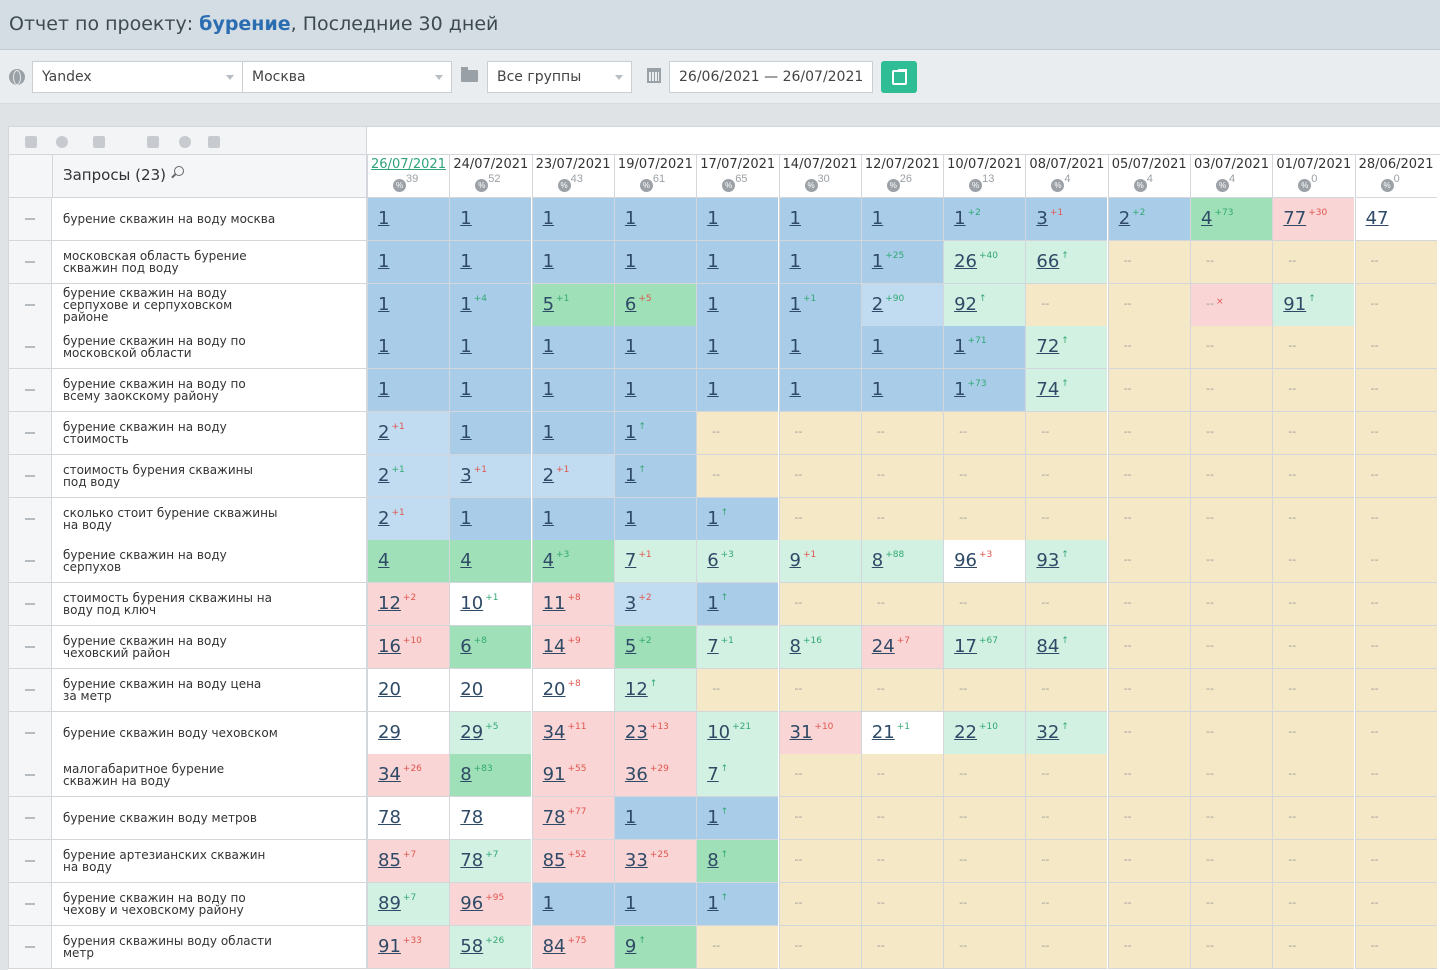  What do you see at coordinates (1052, 732) in the screenshot?
I see `position-link: 32 ↑` at bounding box center [1052, 732].